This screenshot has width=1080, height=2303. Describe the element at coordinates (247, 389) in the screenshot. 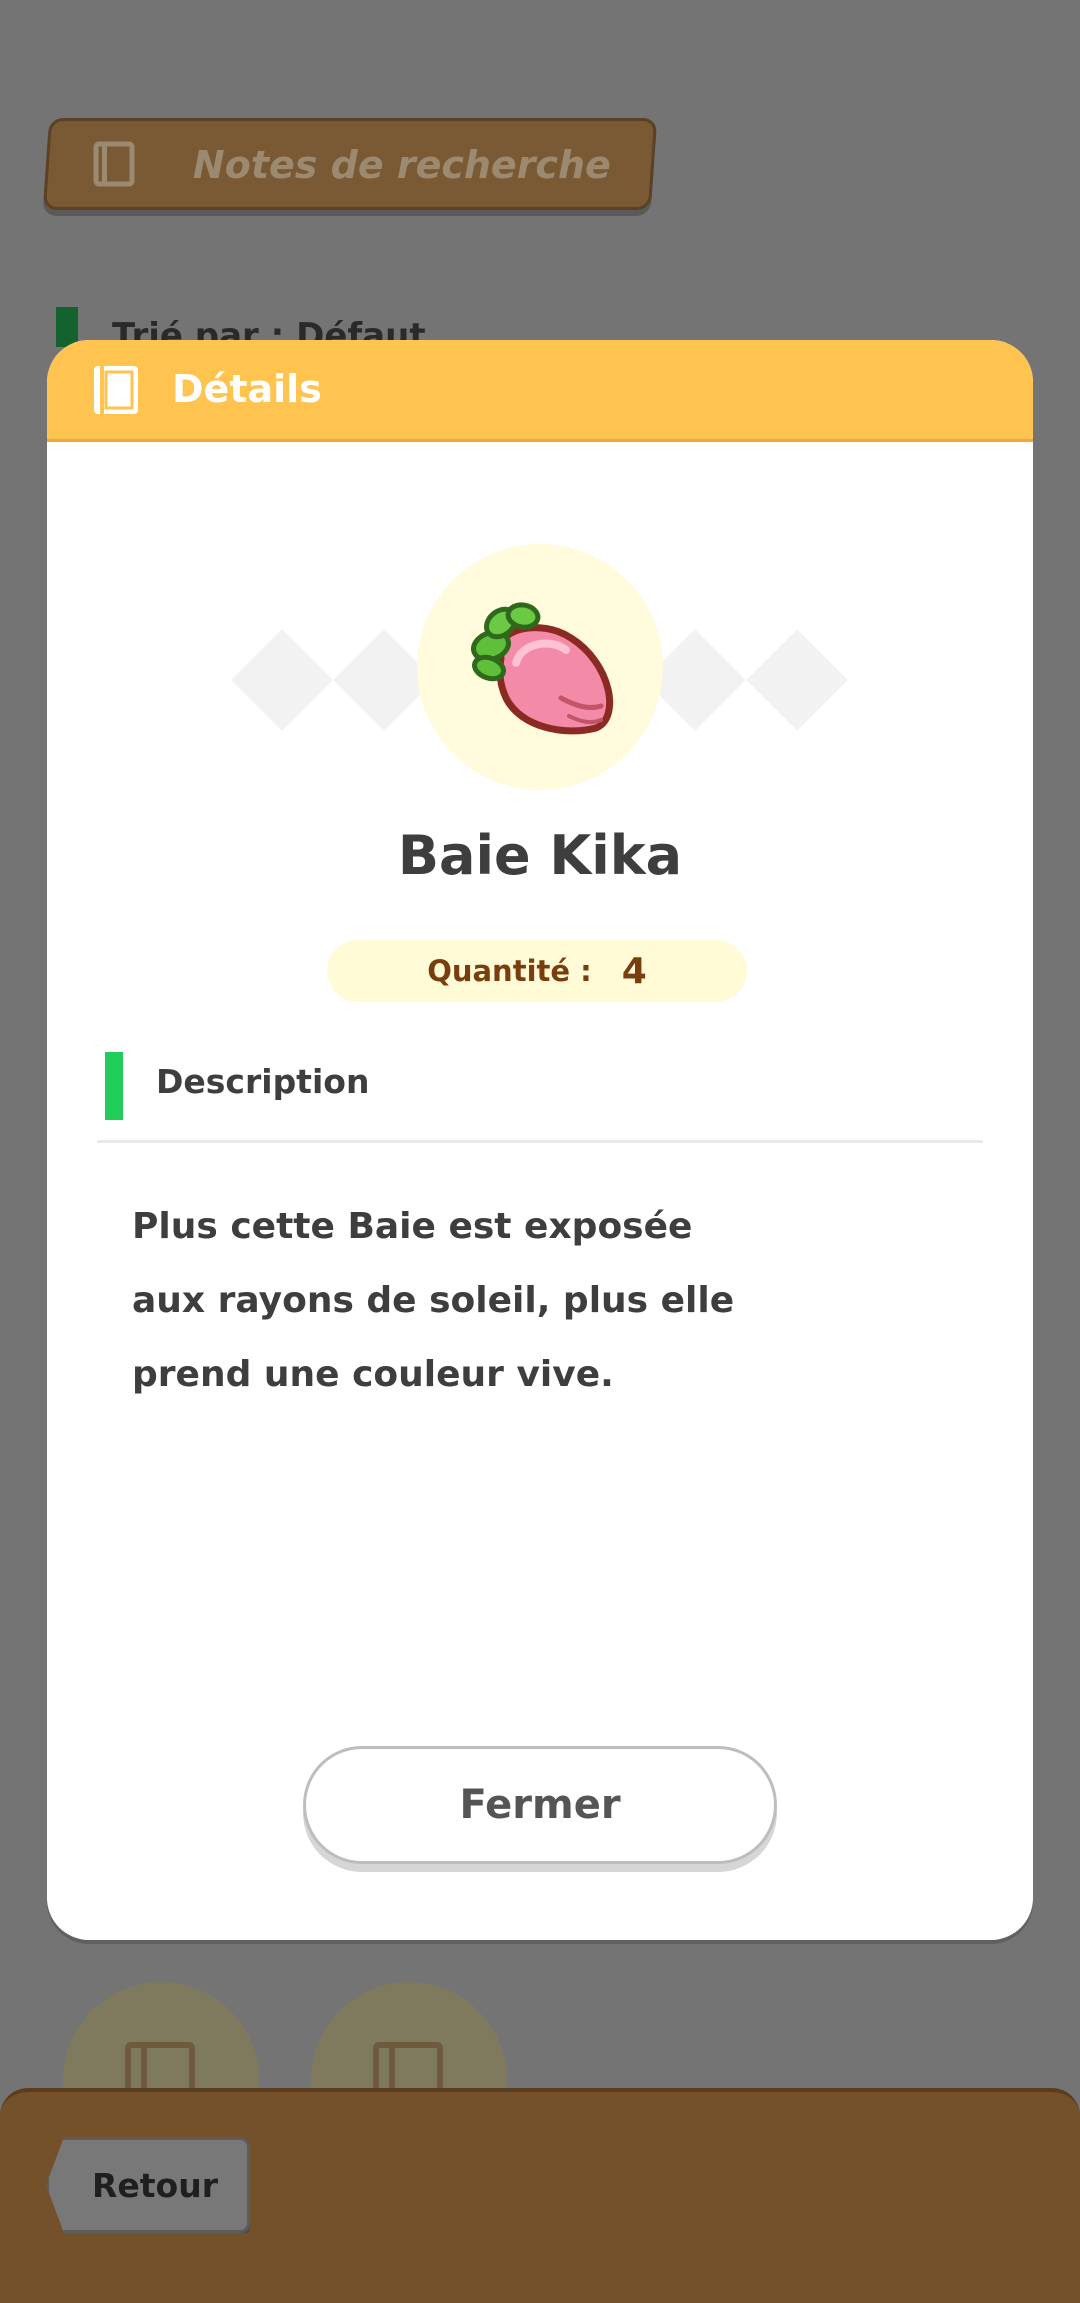

I see `dialog-title: Détails` at that location.